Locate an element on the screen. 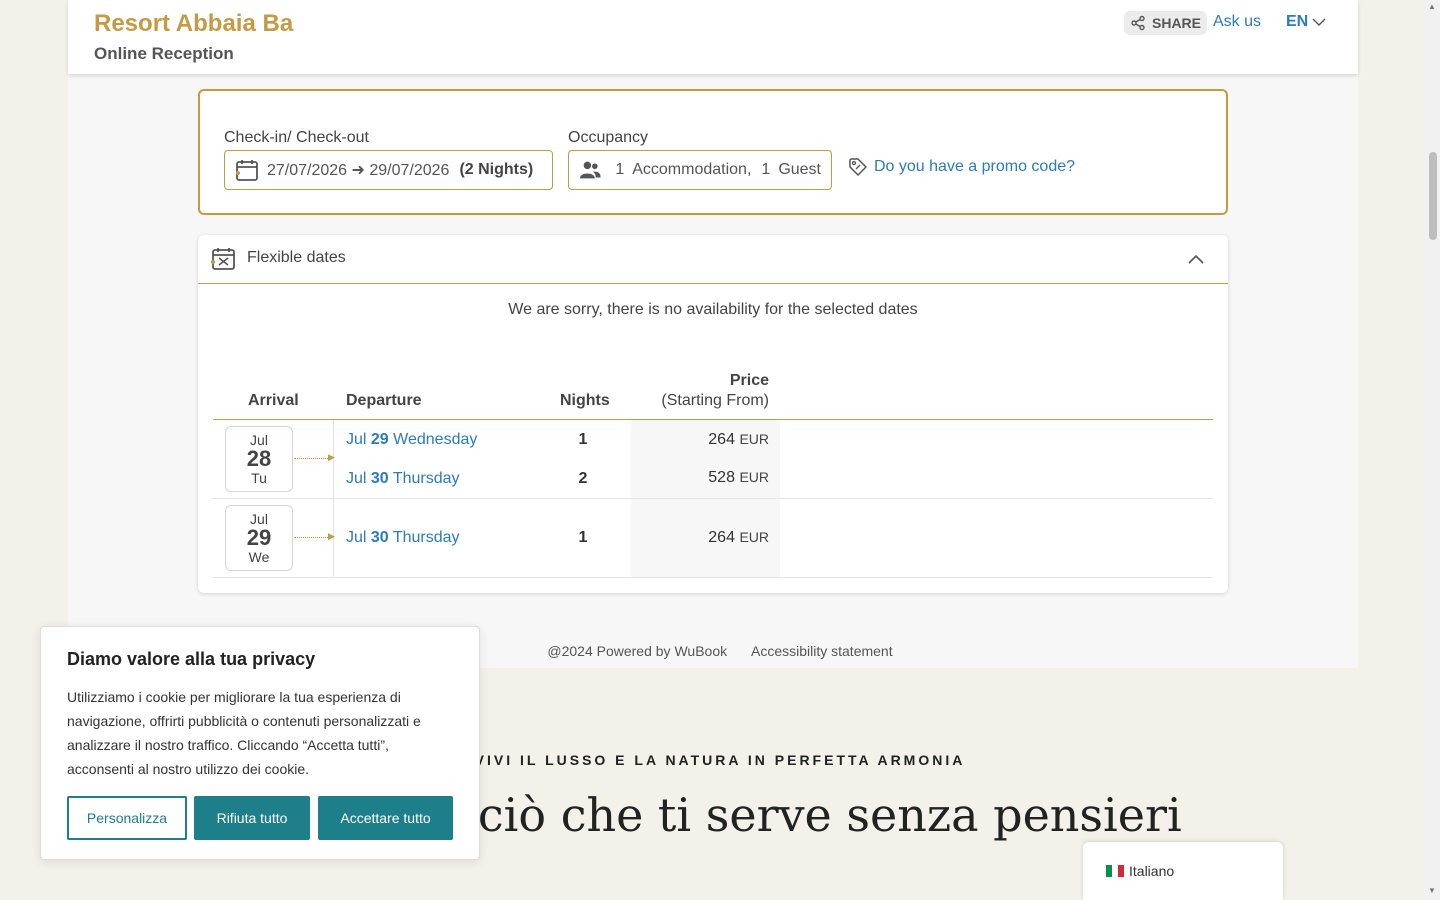 The height and width of the screenshot is (900, 1440). nights-value: 2 is located at coordinates (583, 478).